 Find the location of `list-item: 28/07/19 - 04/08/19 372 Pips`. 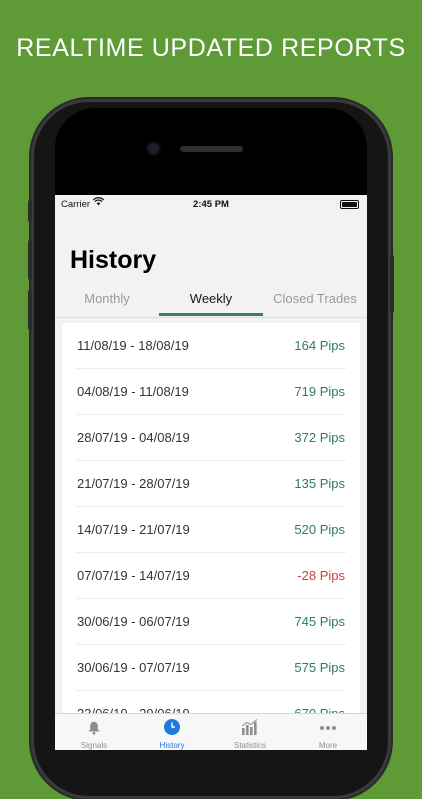

list-item: 28/07/19 - 04/08/19 372 Pips is located at coordinates (211, 438).